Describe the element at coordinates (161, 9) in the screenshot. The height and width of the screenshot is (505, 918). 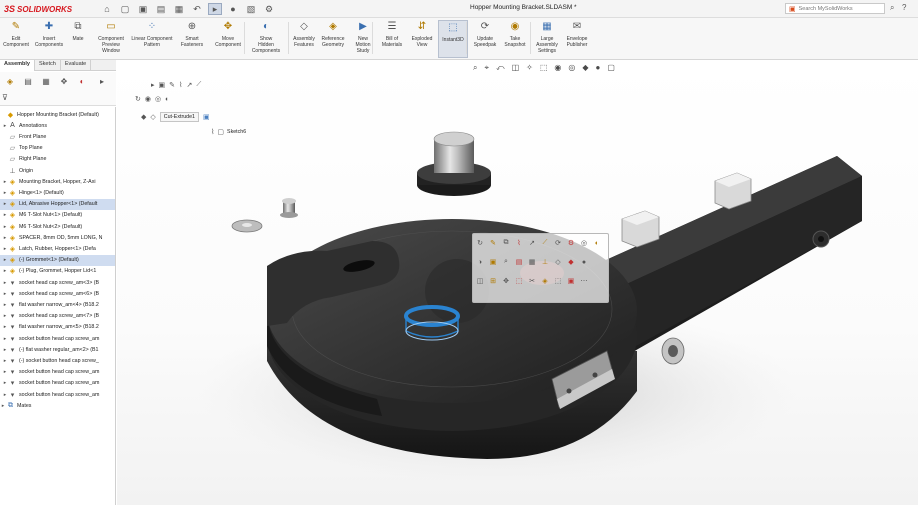
I see `save-icon: ▤` at that location.